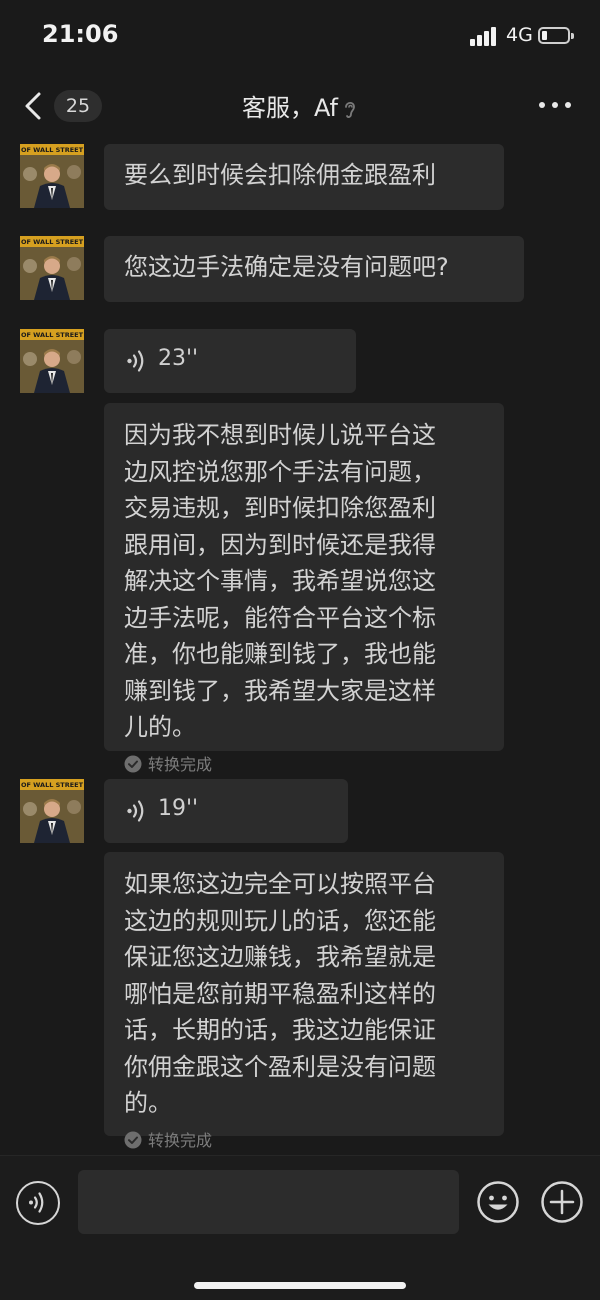  Describe the element at coordinates (519, 35) in the screenshot. I see `network-type: 4G` at that location.